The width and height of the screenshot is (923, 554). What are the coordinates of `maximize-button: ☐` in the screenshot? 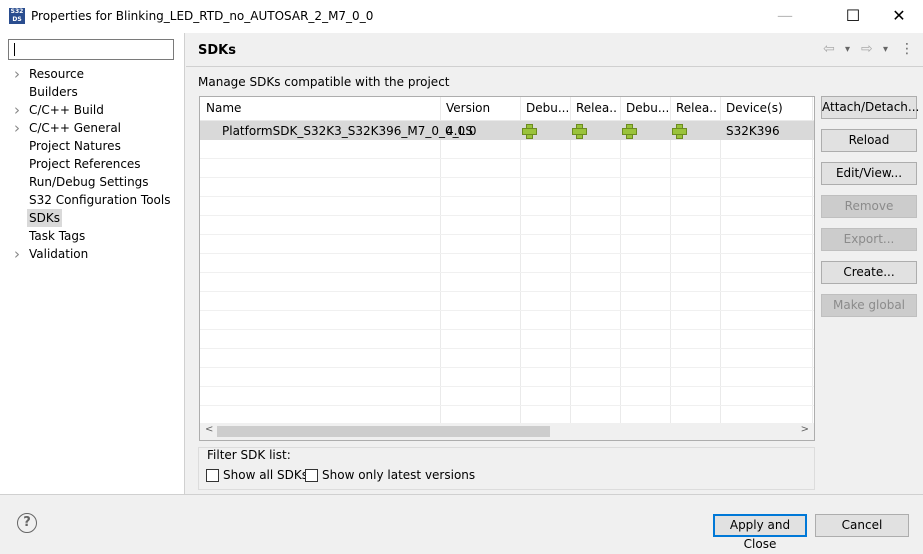 It's located at (853, 16).